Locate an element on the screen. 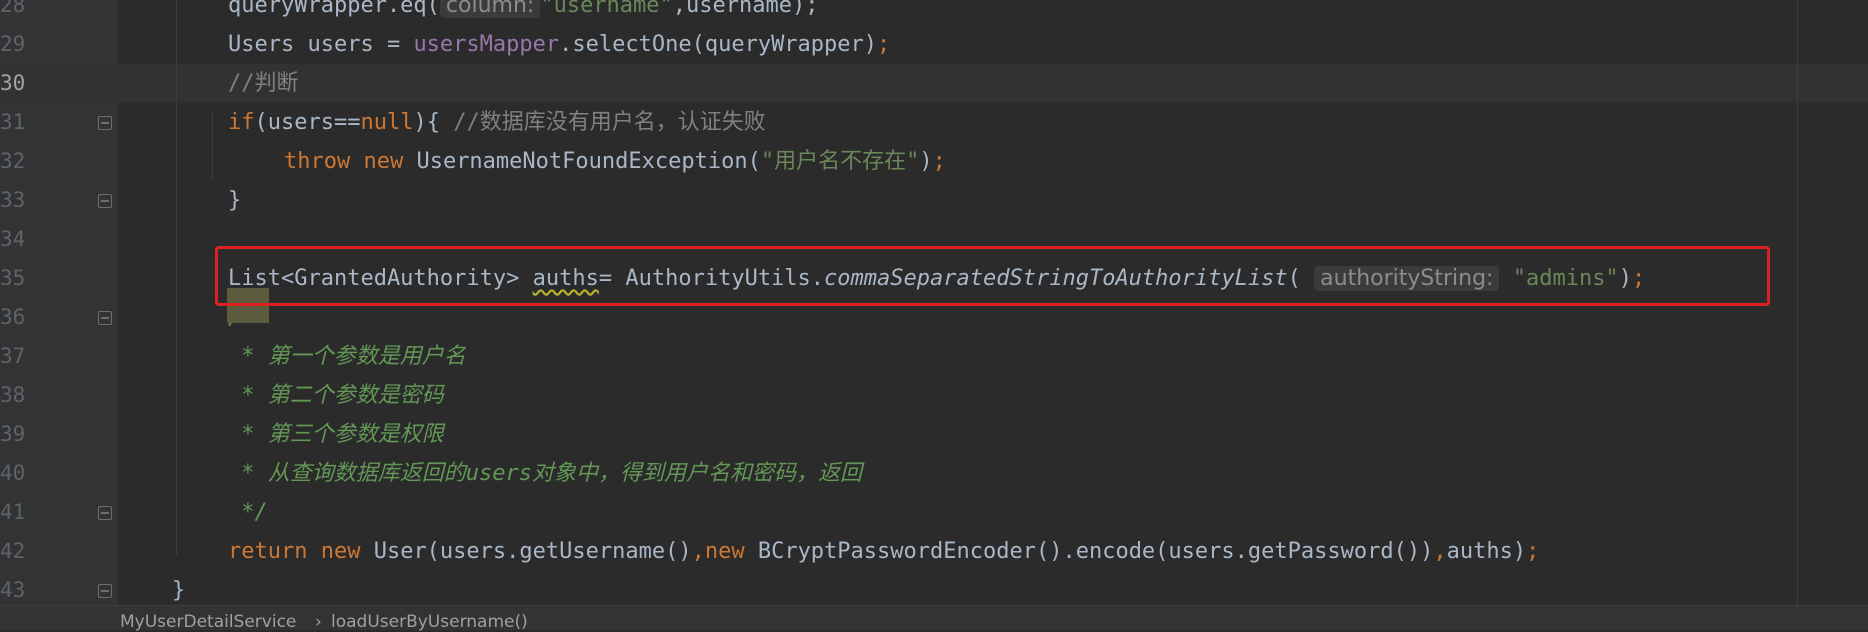 This screenshot has width=1868, height=632. code-text: if(users==null){ //数据库没有用户名，认证失败 is located at coordinates (497, 122).